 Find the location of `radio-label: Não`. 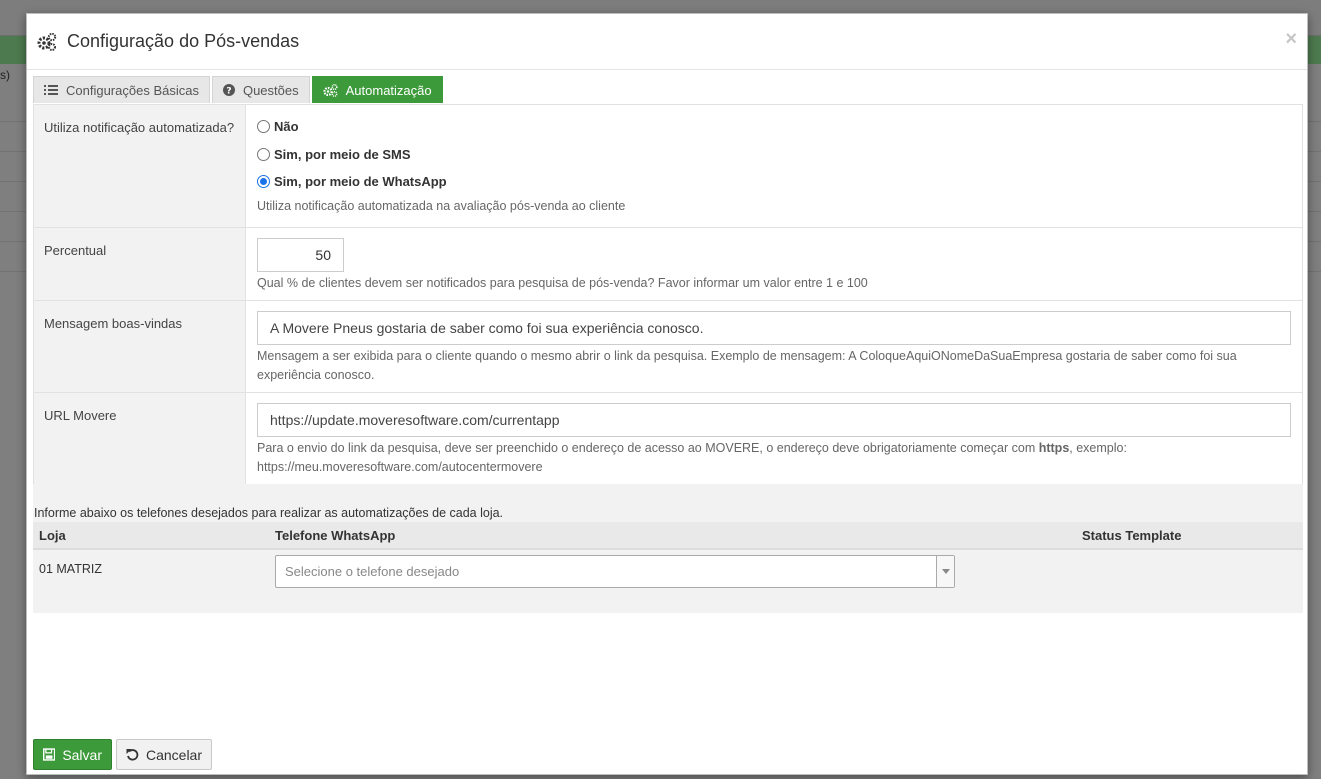

radio-label: Não is located at coordinates (286, 127).